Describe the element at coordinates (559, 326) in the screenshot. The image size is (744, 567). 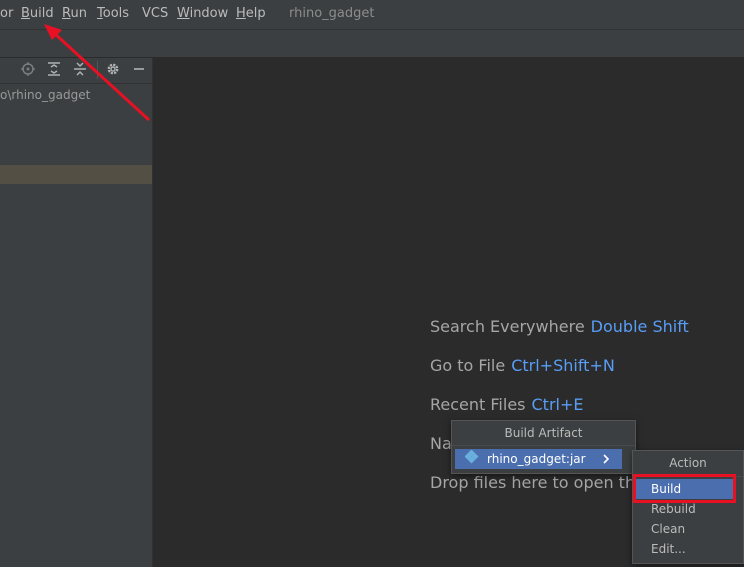
I see `hint-search-everywhere: Search Everywhere Double Shift` at that location.